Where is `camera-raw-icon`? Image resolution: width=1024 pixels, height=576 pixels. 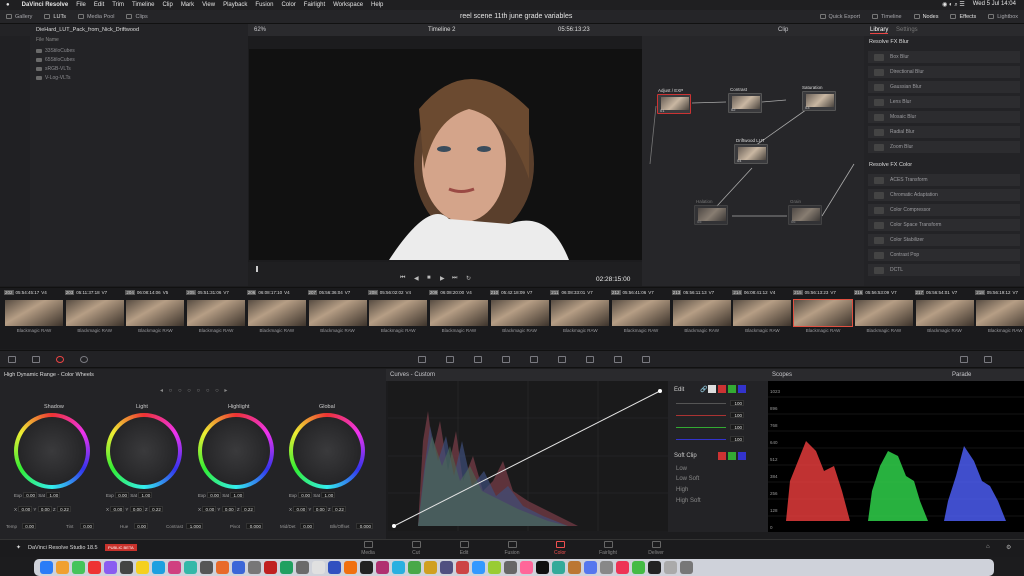 camera-raw-icon is located at coordinates (12, 359).